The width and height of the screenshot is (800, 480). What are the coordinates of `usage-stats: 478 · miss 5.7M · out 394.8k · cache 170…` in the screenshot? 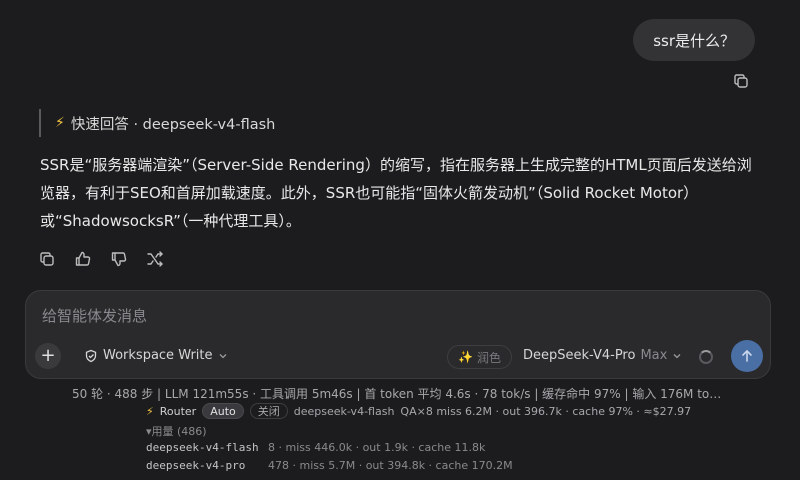 It's located at (390, 465).